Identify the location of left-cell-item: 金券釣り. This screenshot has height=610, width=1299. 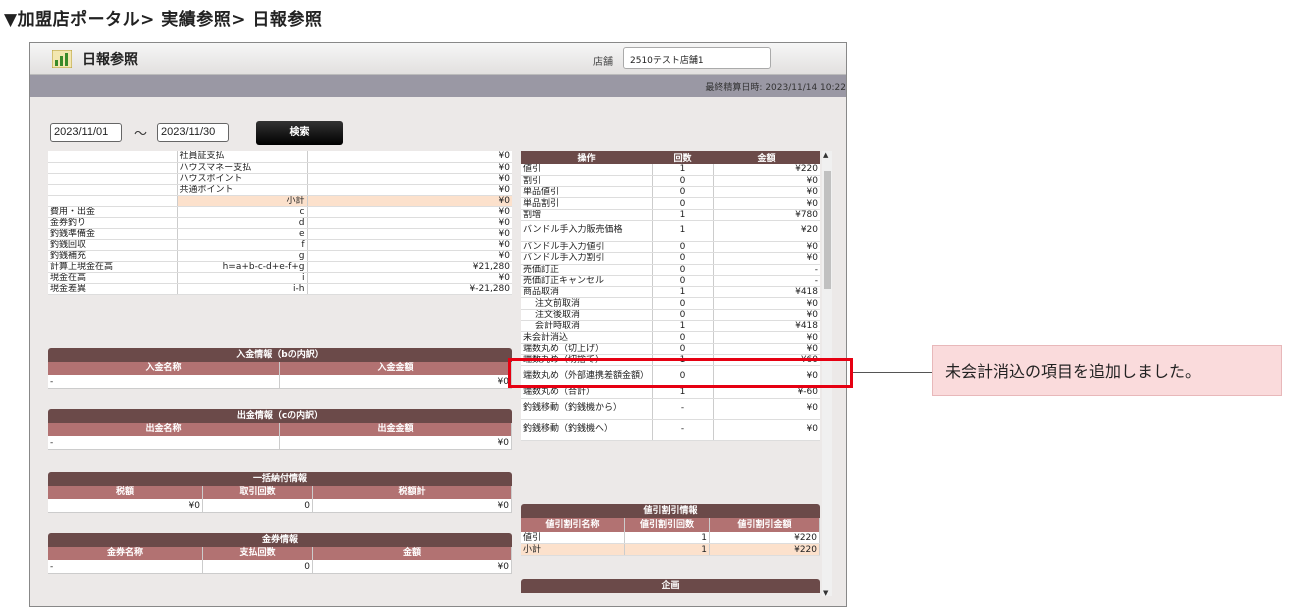
(112, 223).